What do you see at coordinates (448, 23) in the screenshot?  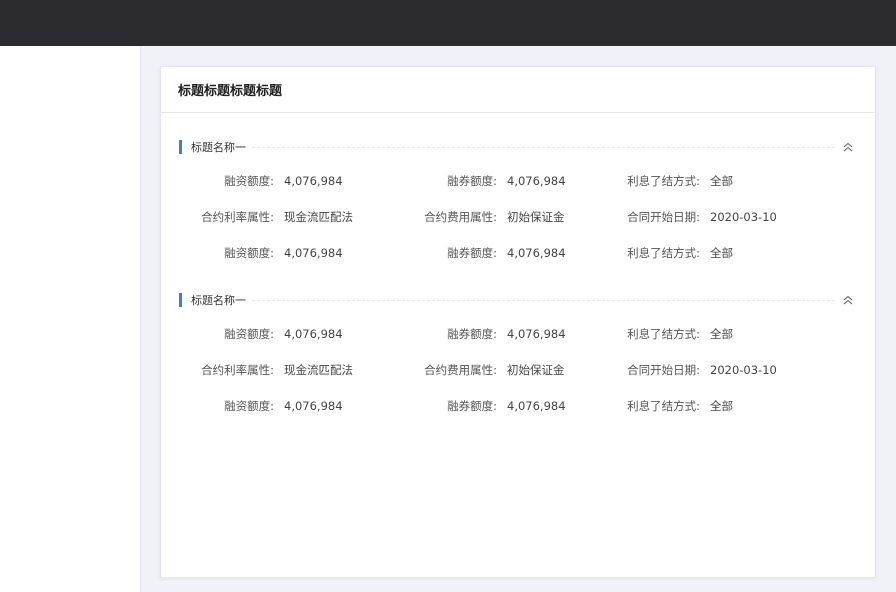 I see `top-navigation-bar` at bounding box center [448, 23].